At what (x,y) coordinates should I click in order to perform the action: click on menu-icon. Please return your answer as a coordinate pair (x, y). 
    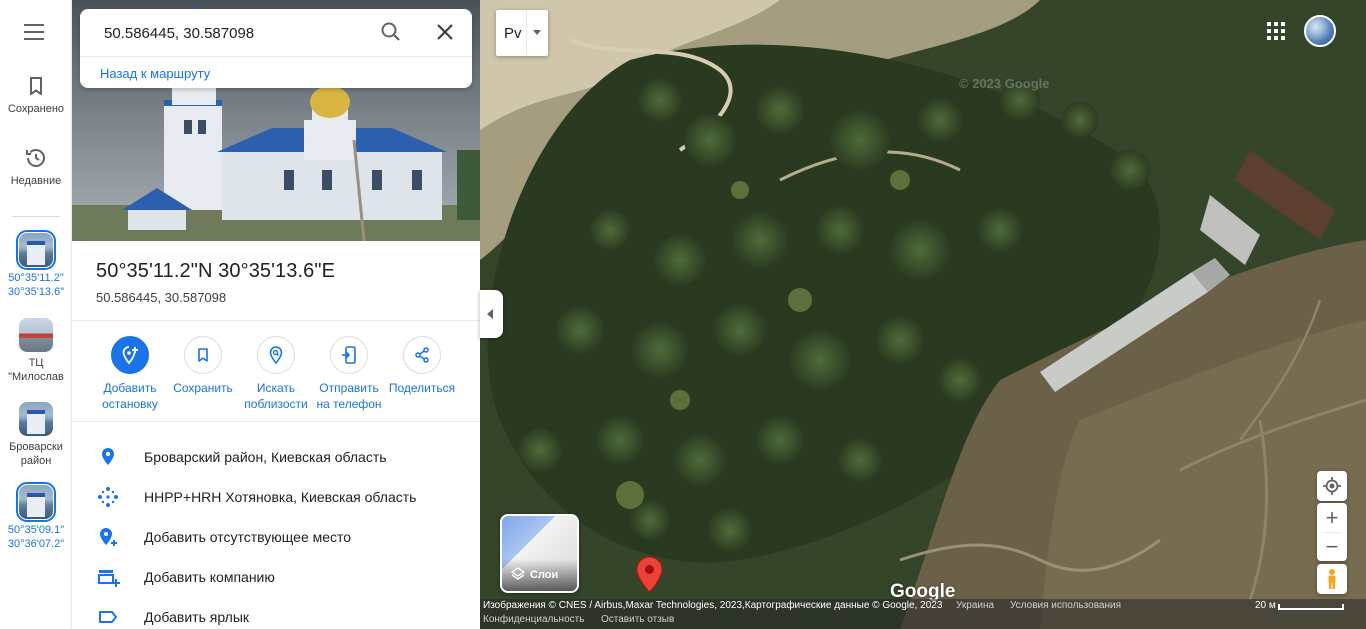
    Looking at the image, I should click on (35, 33).